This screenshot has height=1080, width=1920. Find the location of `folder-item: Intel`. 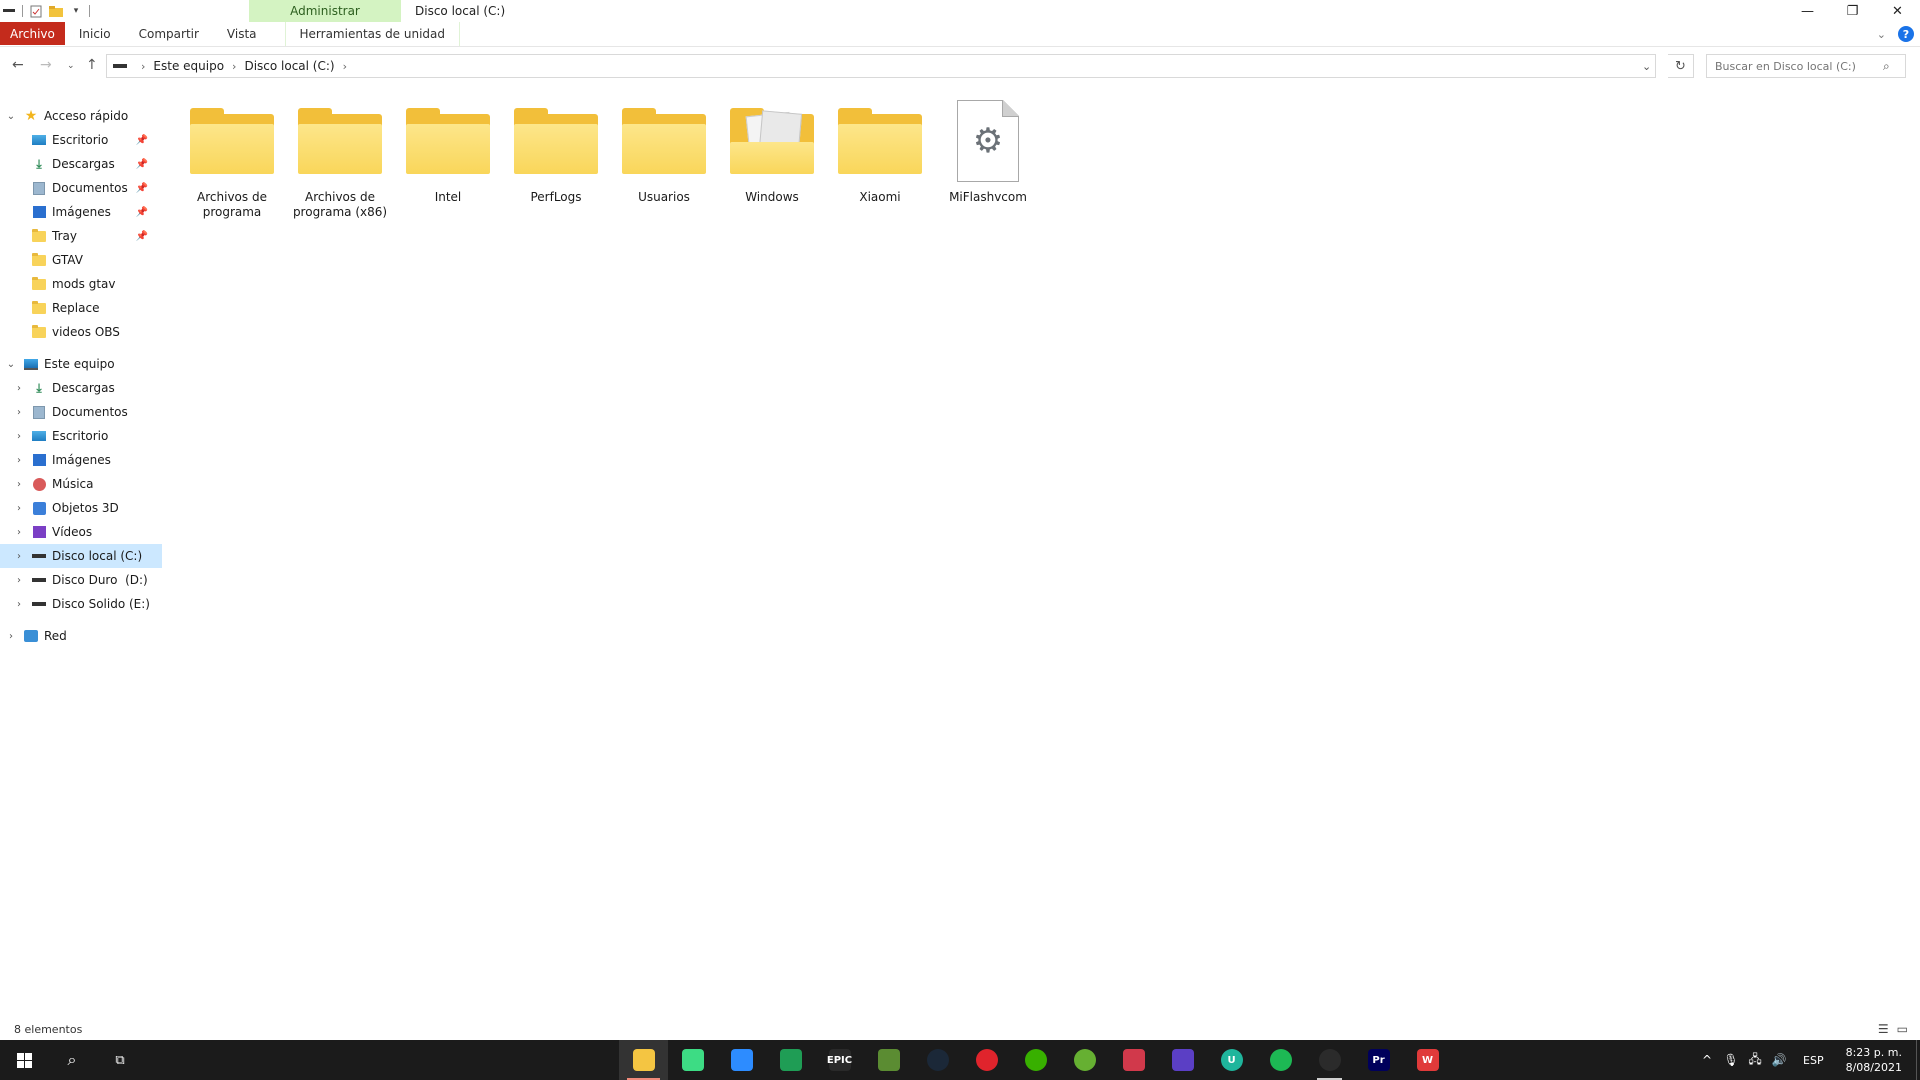

folder-item: Intel is located at coordinates (448, 152).